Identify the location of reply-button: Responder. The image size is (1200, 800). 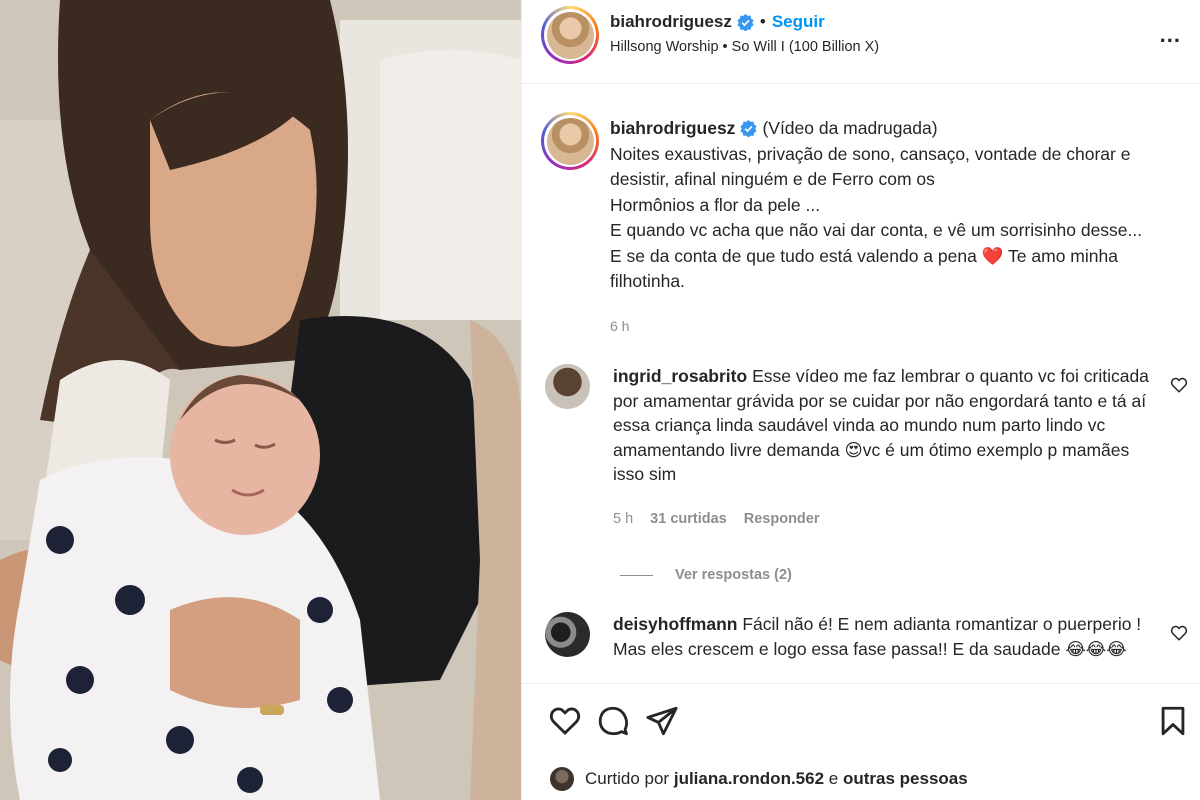
(782, 519).